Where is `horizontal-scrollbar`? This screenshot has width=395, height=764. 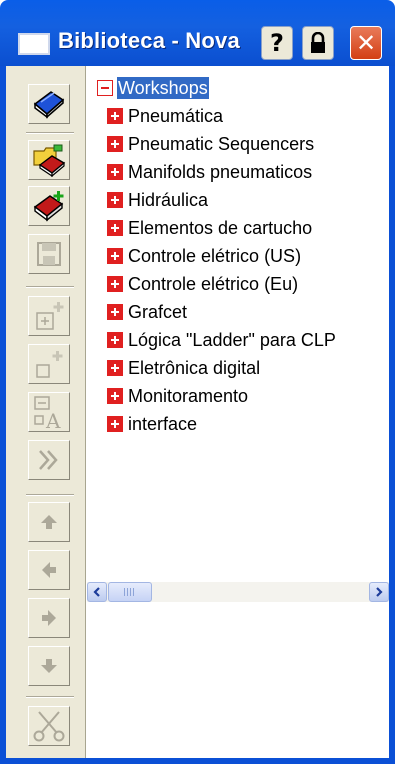
horizontal-scrollbar is located at coordinates (238, 592).